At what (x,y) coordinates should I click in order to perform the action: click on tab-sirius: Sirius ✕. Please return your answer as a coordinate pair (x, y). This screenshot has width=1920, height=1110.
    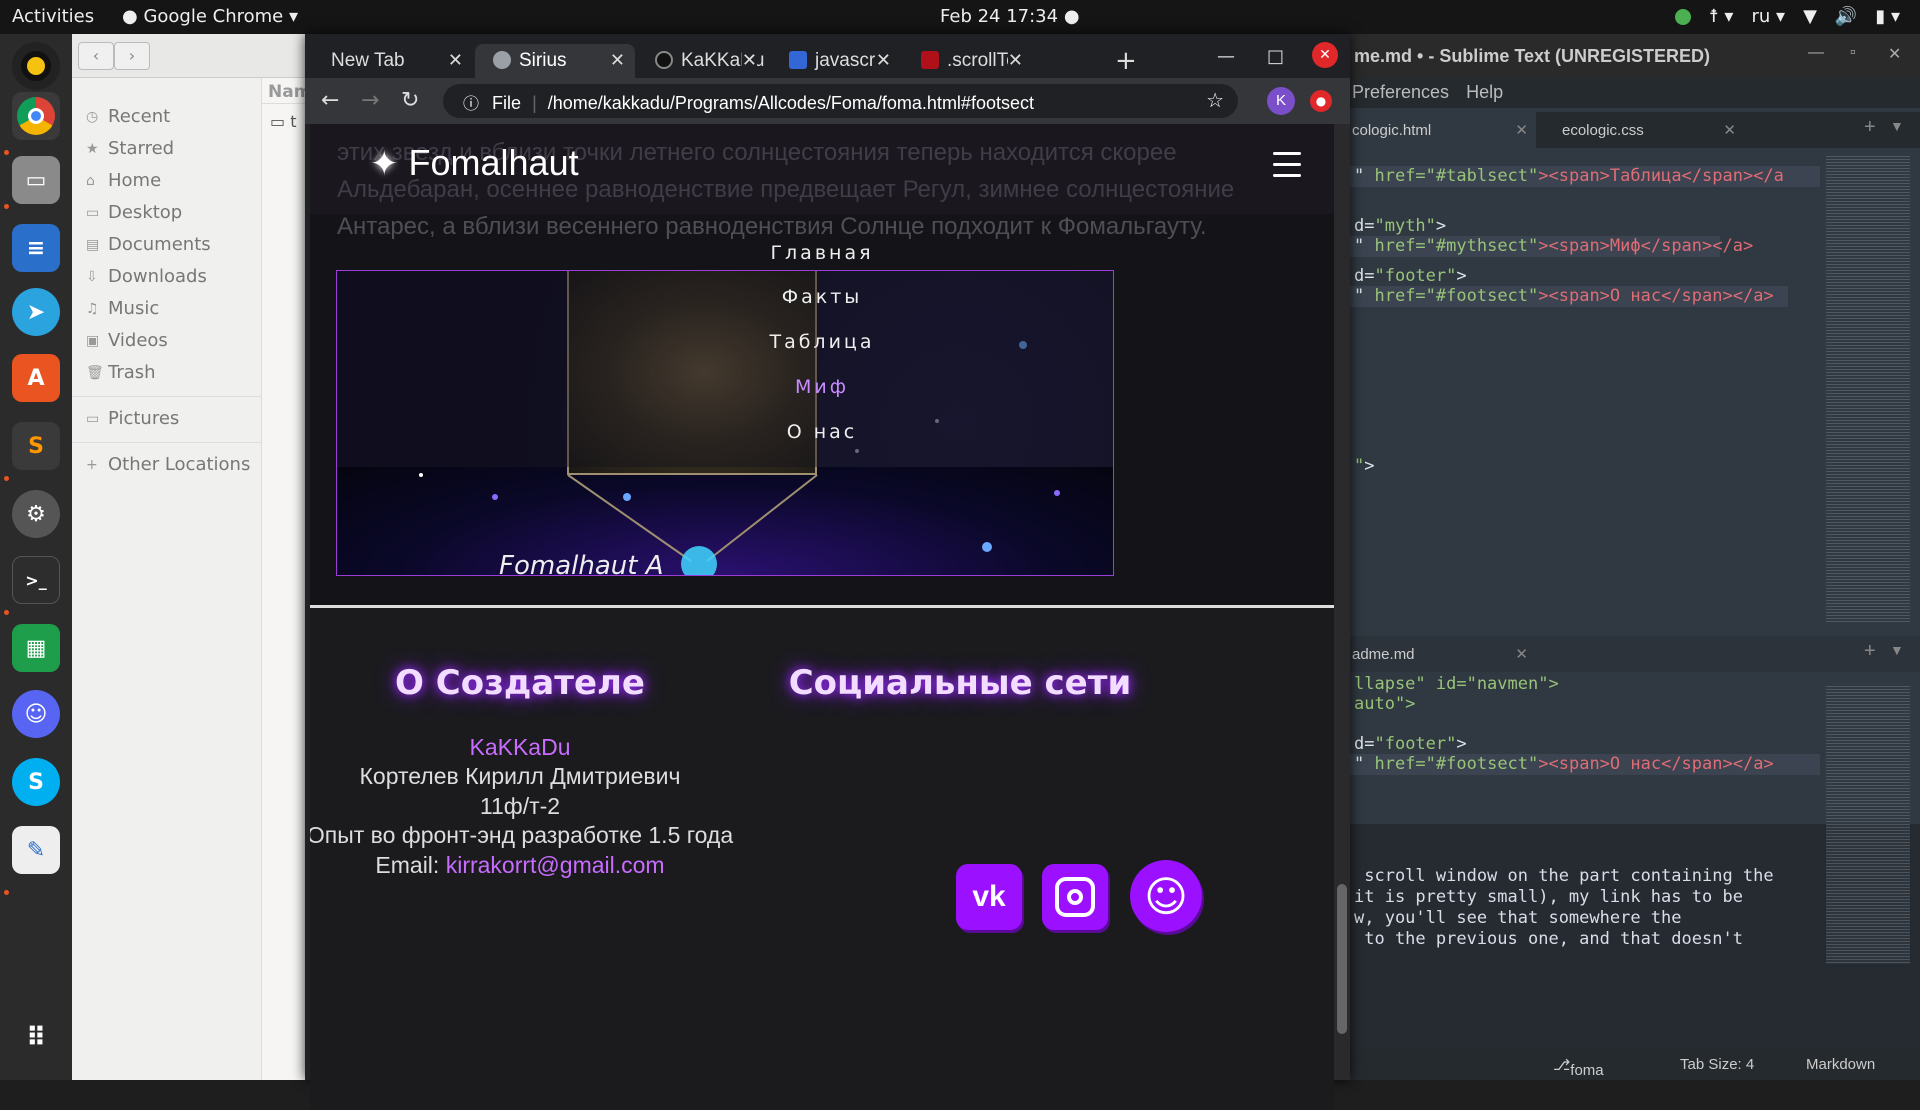
    Looking at the image, I should click on (555, 61).